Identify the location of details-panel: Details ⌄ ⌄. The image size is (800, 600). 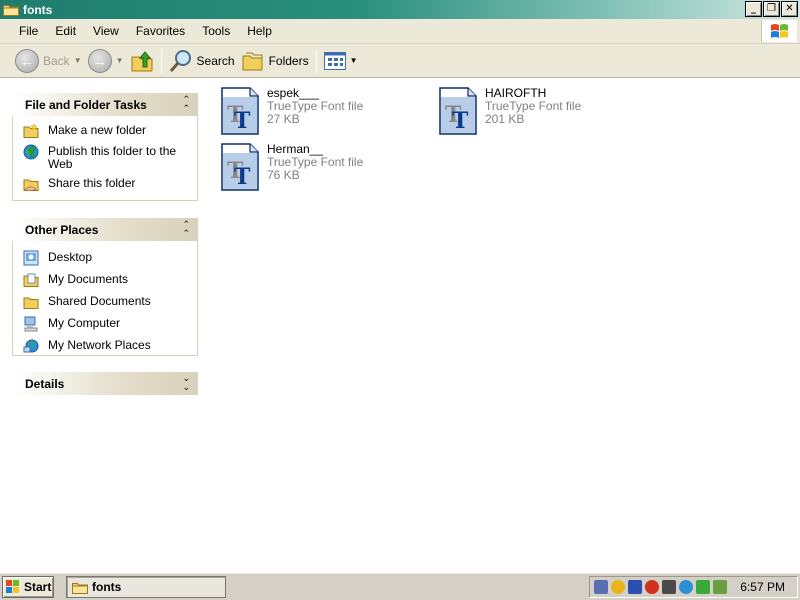
(105, 383).